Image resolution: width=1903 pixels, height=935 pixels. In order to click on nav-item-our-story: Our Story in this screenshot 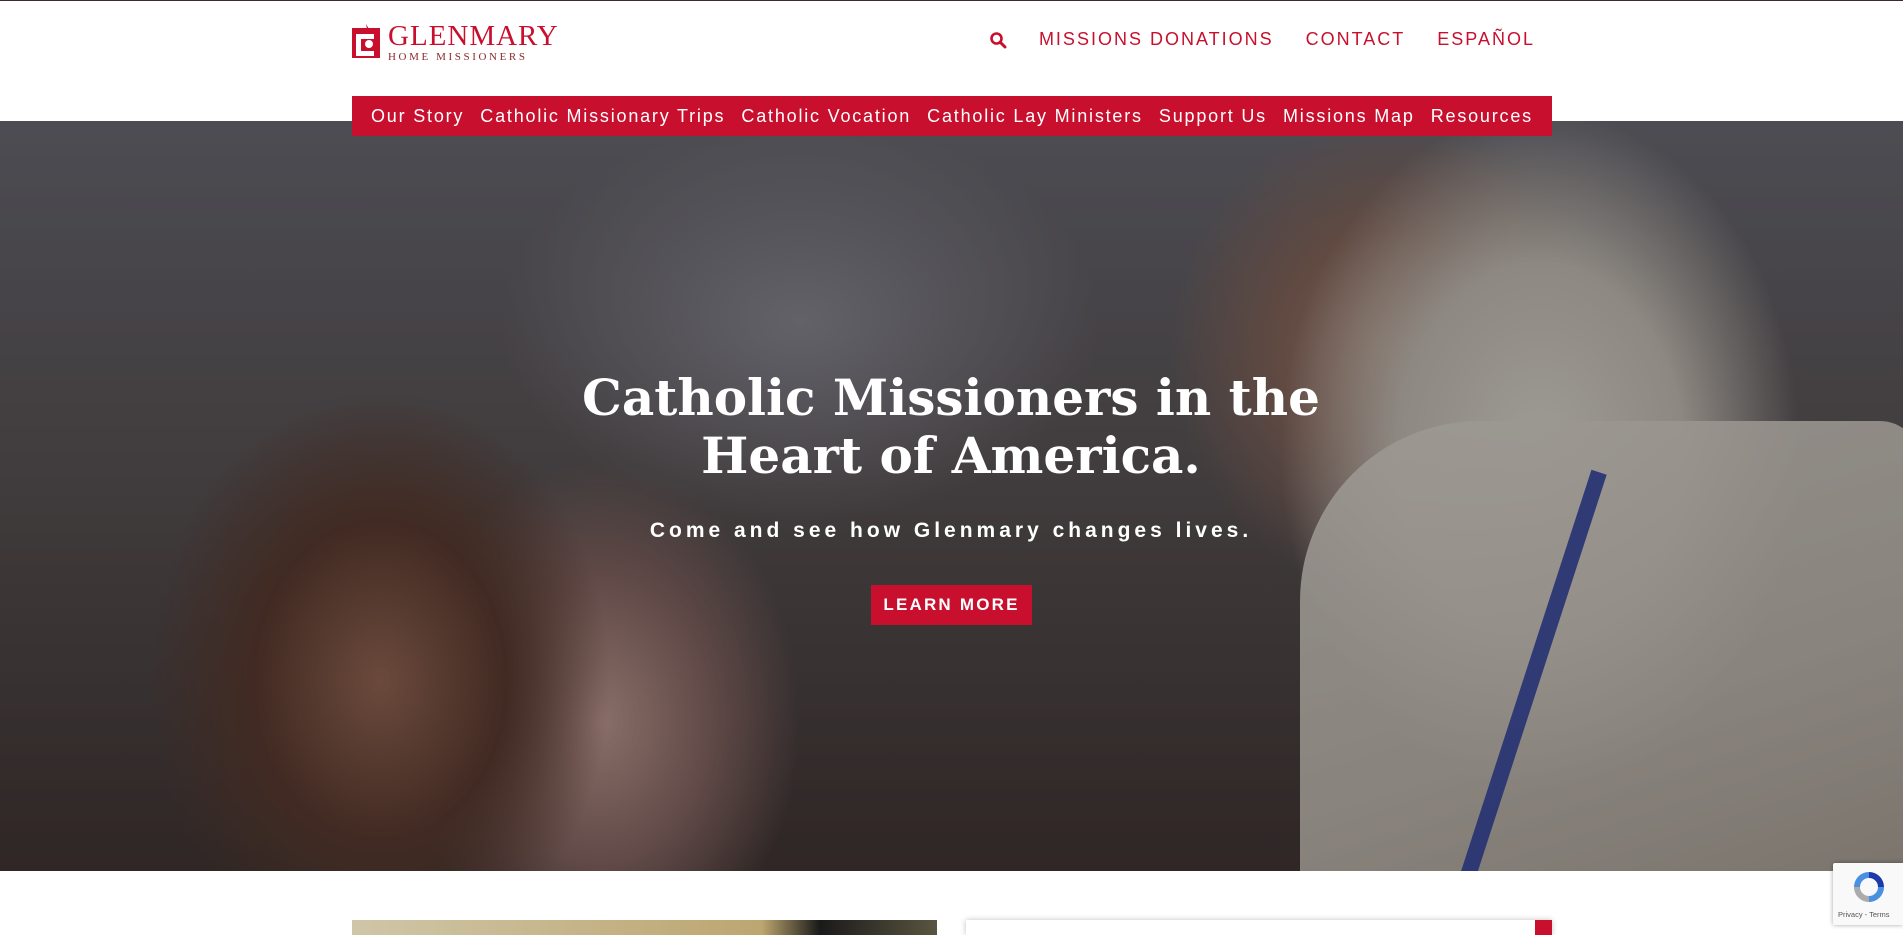, I will do `click(417, 116)`.